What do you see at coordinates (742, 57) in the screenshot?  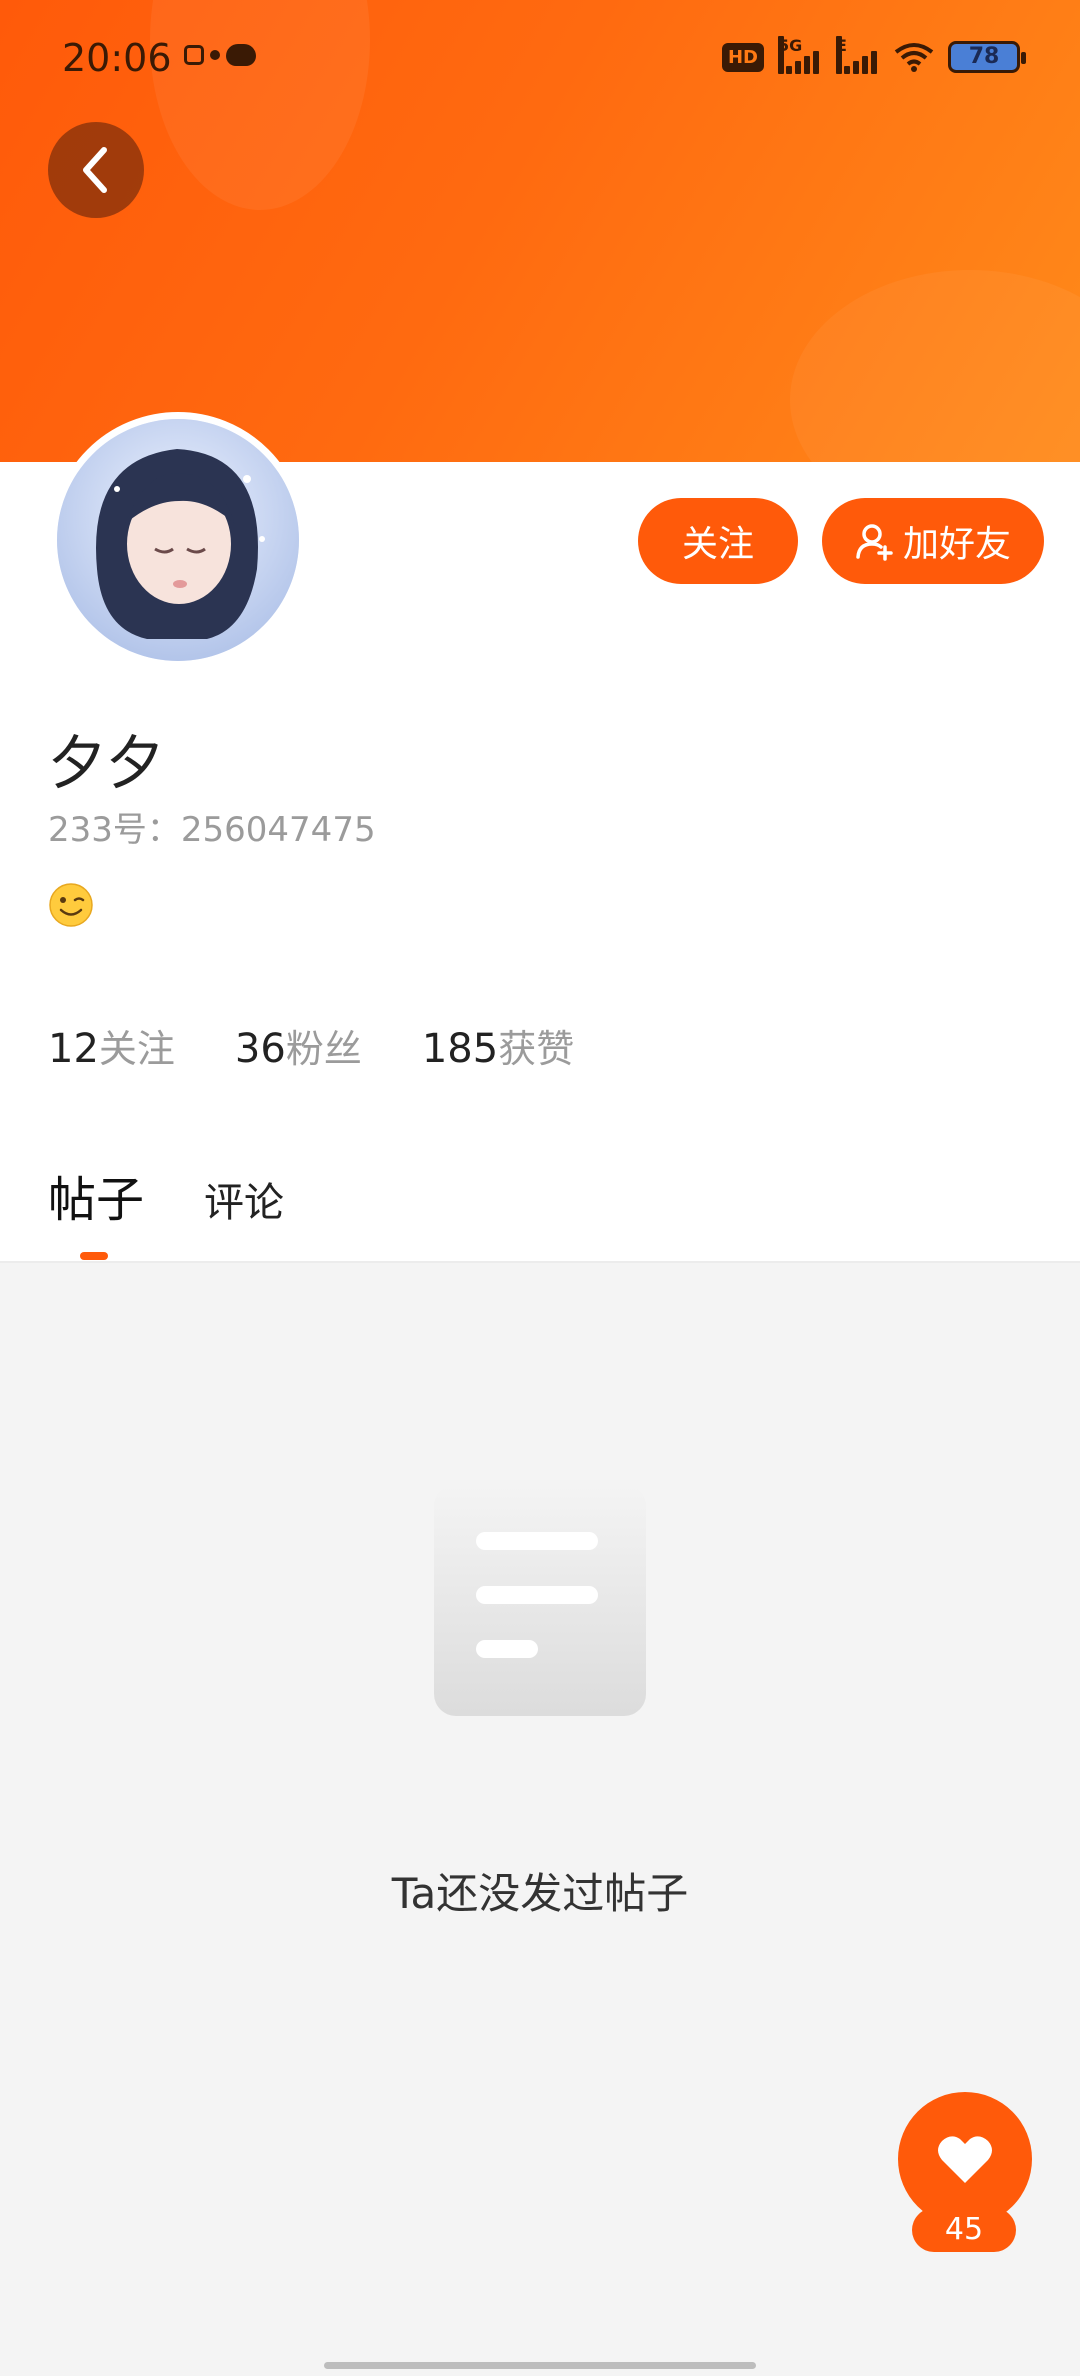 I see `hd-icon: HD` at bounding box center [742, 57].